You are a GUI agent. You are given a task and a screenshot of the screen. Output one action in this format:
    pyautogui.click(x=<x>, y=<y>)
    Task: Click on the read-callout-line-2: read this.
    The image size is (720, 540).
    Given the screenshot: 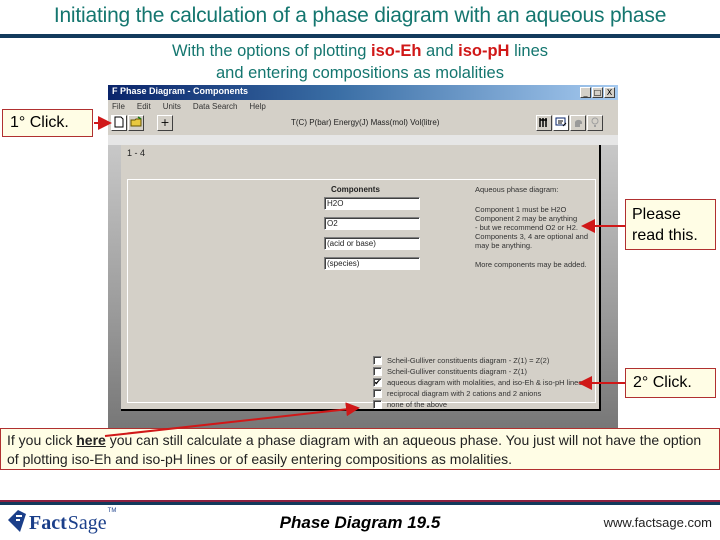 What is the action you would take?
    pyautogui.click(x=665, y=235)
    